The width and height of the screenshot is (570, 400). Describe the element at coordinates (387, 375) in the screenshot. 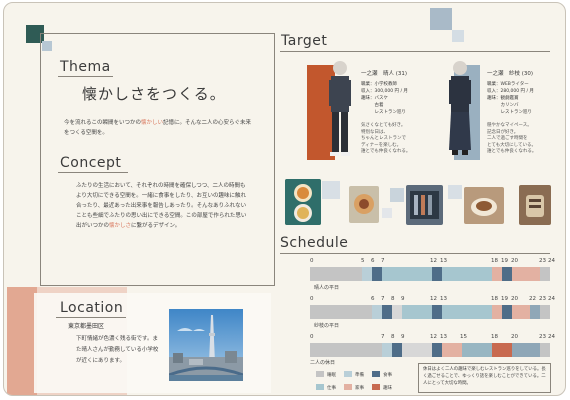

I see `legend-label: 食事` at that location.